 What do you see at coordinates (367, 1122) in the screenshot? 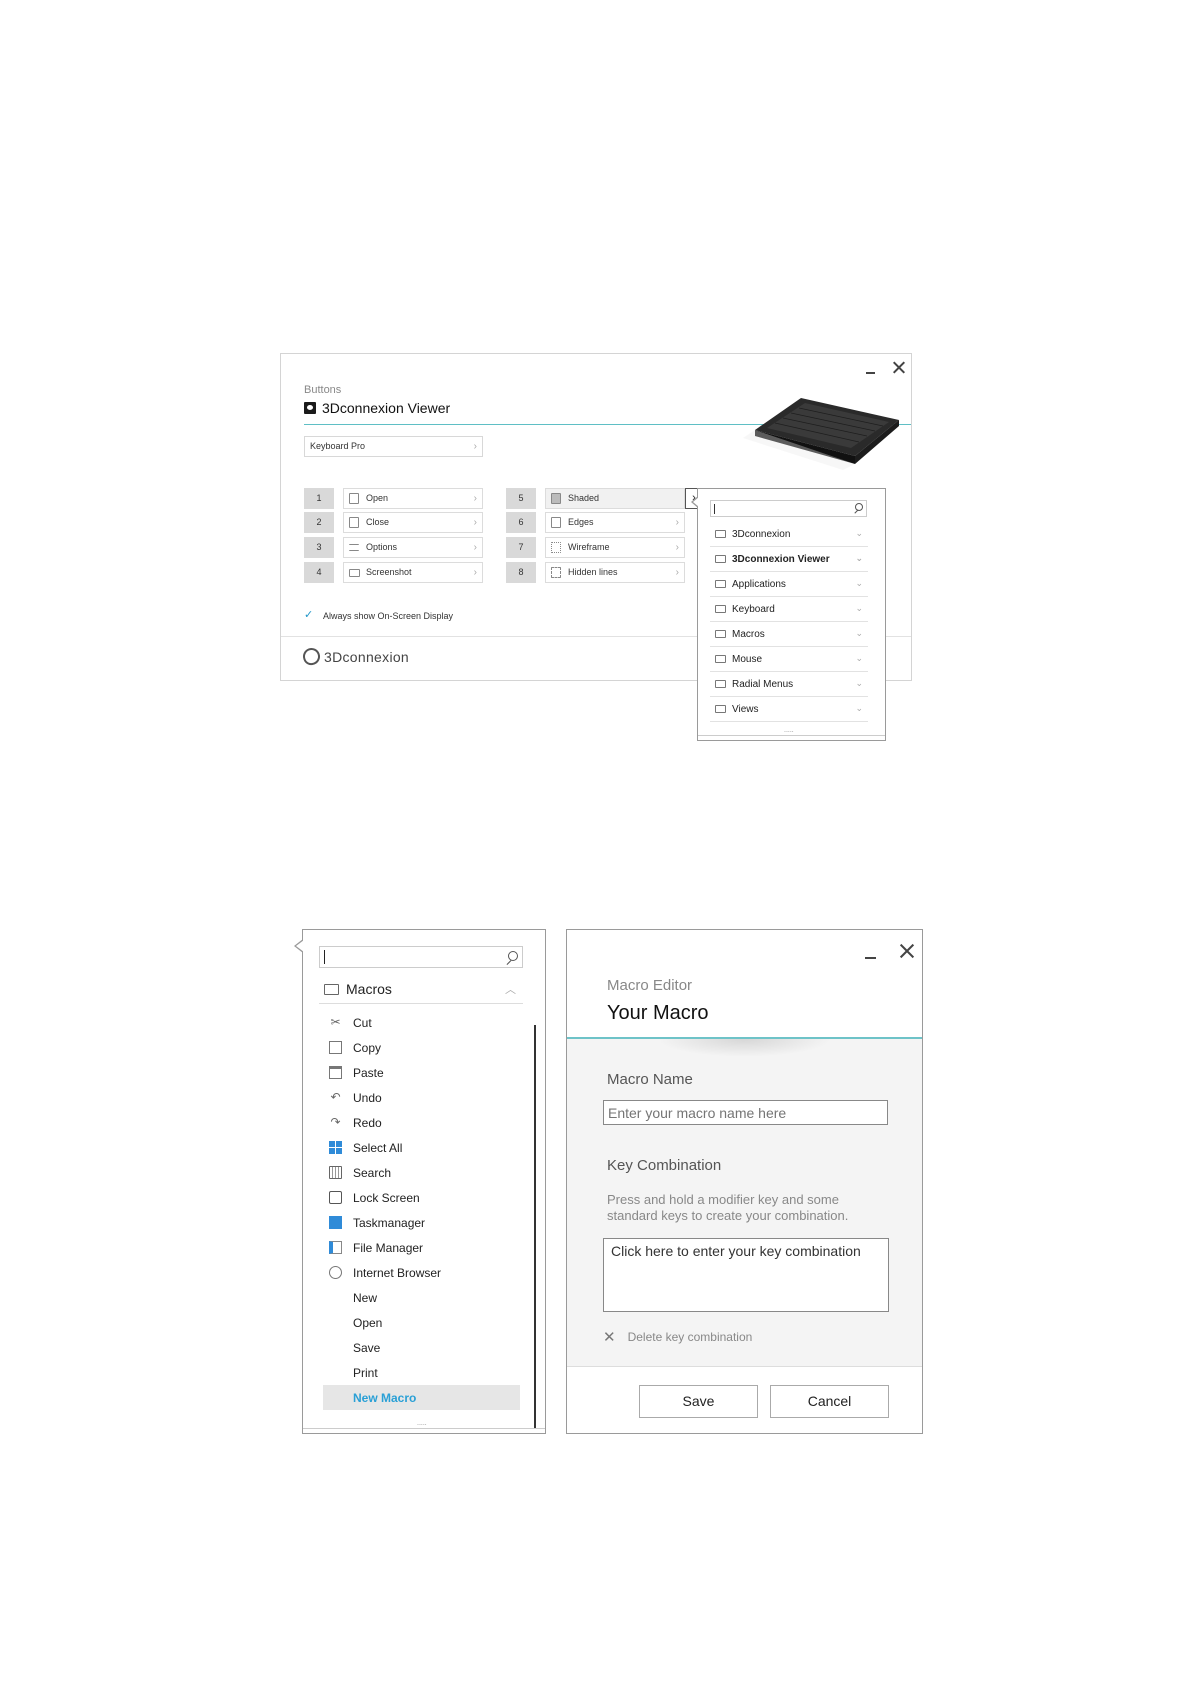
I see `macro-label: Redo` at bounding box center [367, 1122].